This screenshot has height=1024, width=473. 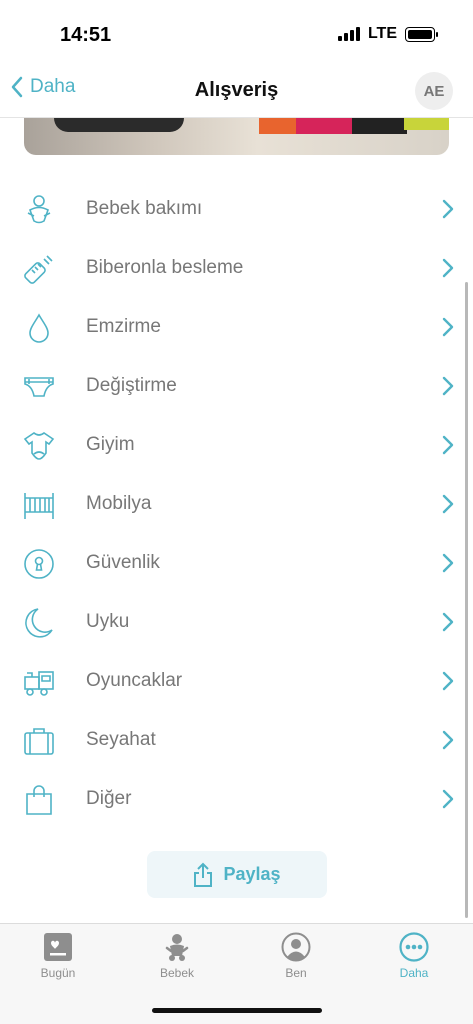 I want to click on tab-label: Daha, so click(x=414, y=973).